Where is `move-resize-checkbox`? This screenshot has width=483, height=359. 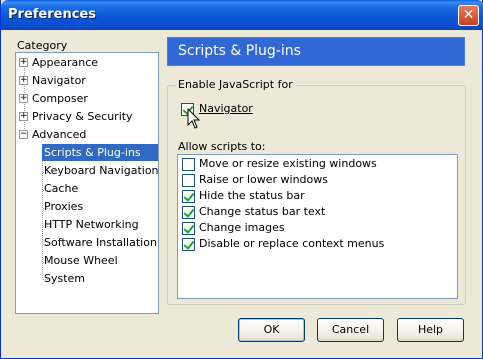
move-resize-checkbox is located at coordinates (188, 164).